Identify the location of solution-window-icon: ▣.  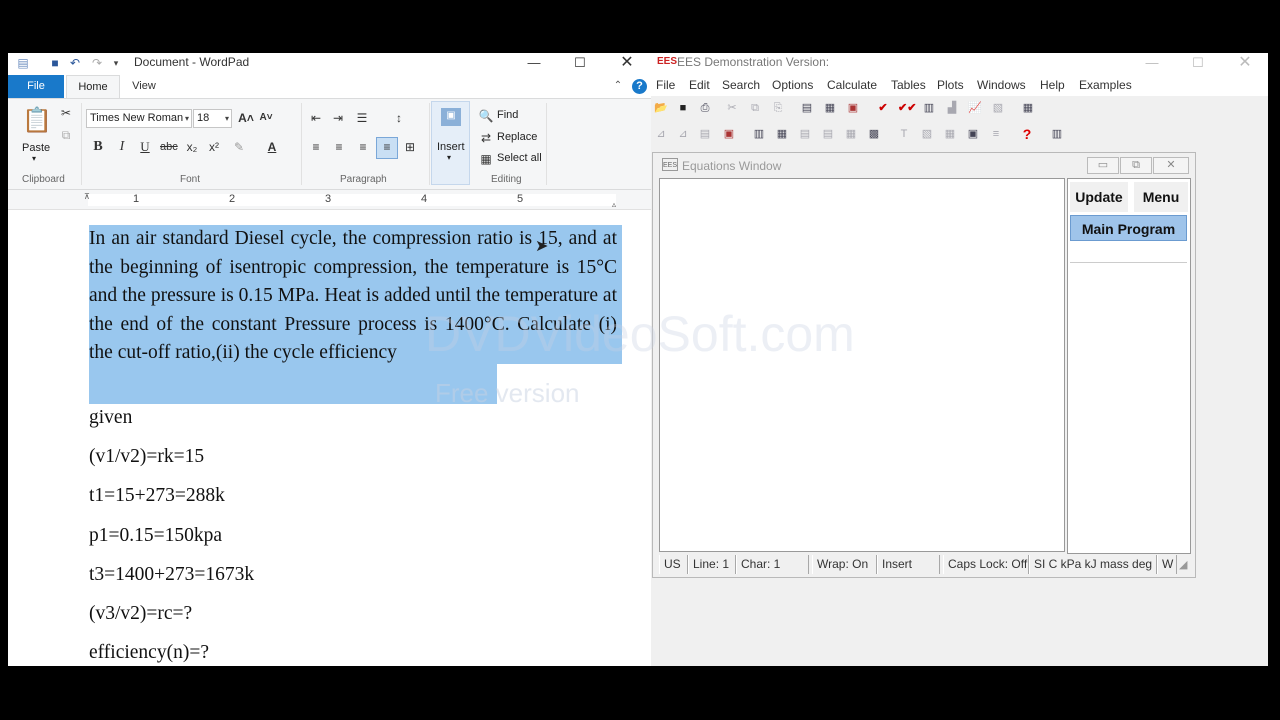
(853, 108).